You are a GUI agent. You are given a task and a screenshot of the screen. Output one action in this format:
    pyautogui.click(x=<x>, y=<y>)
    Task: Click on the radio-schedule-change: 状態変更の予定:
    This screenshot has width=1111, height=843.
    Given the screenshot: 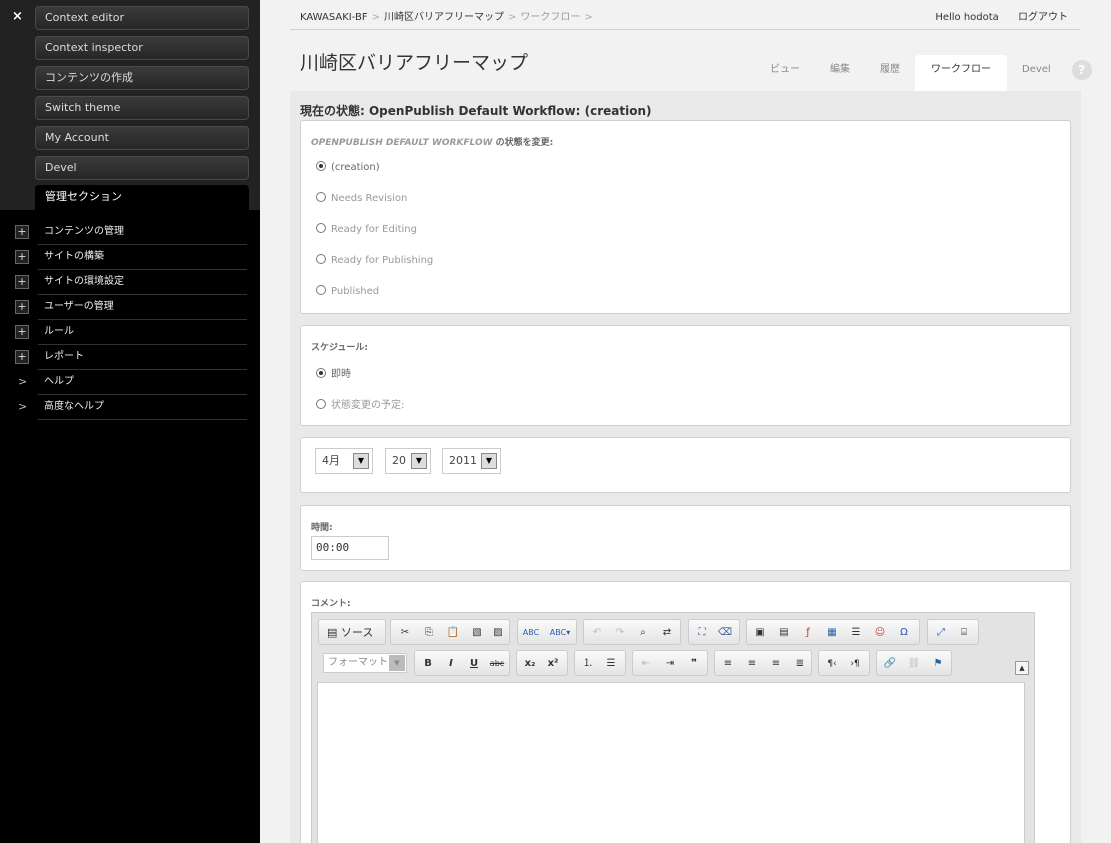 What is the action you would take?
    pyautogui.click(x=360, y=403)
    